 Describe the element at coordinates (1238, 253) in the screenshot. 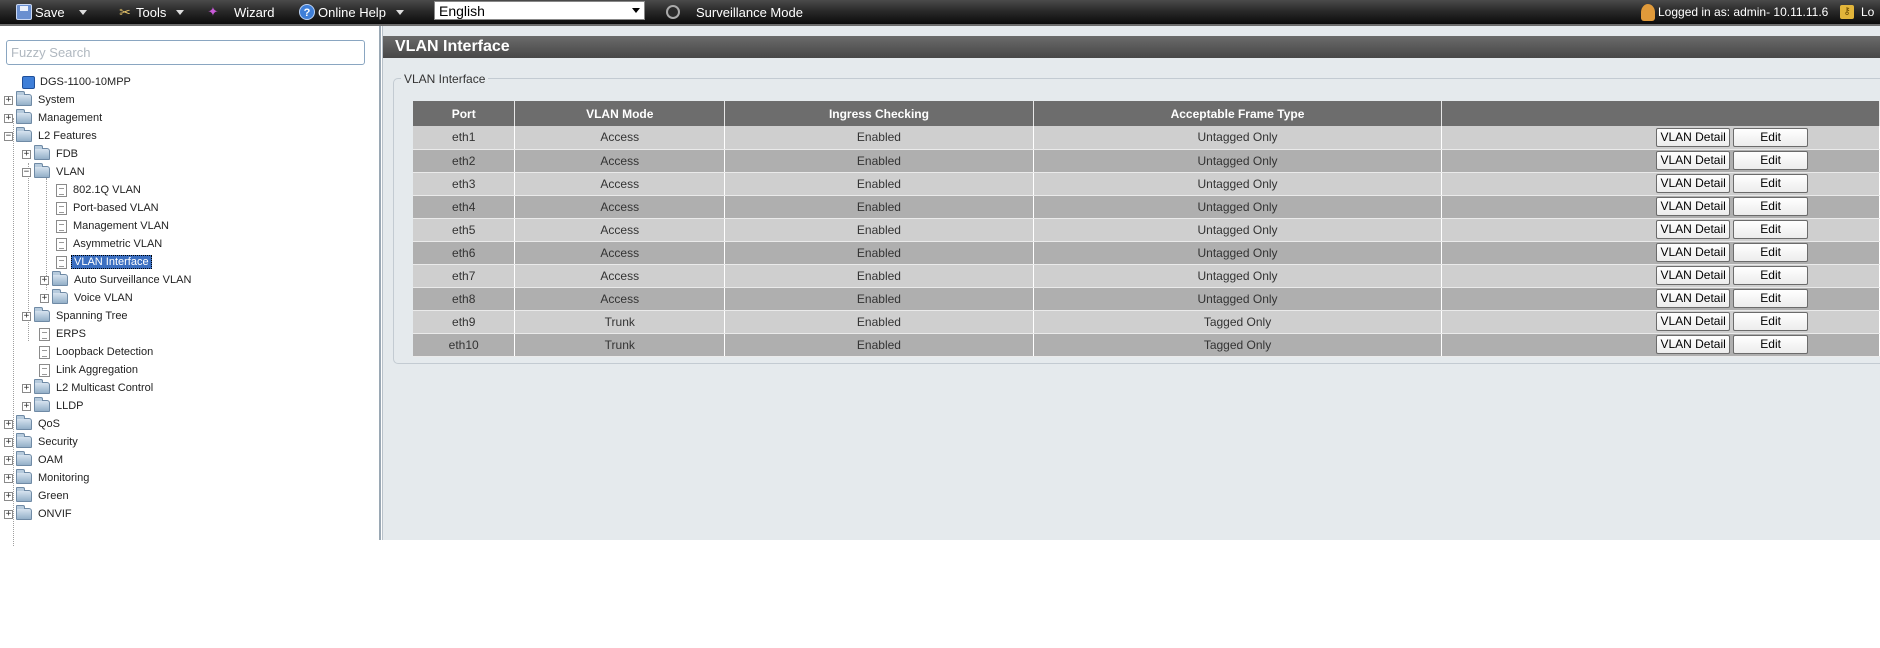

I see `cell-frame-type: Untagged Only` at that location.